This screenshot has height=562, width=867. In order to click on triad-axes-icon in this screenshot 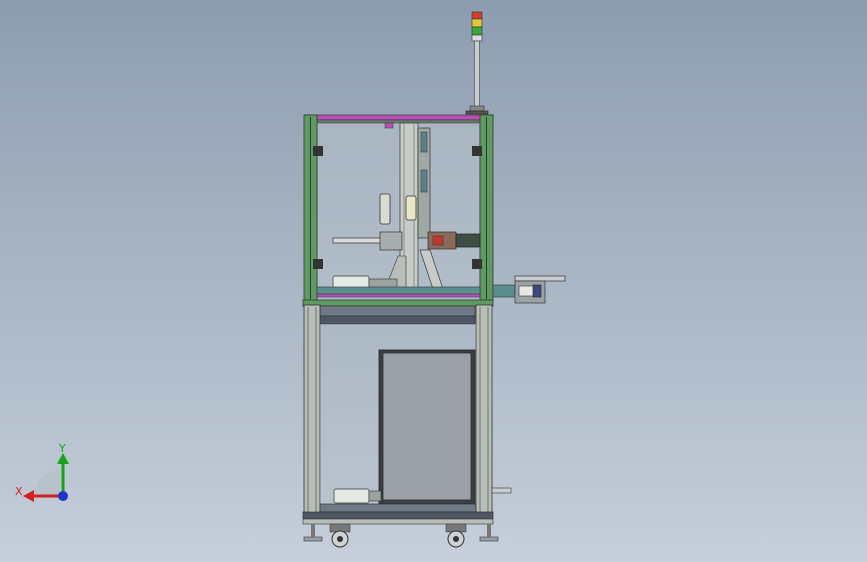, I will do `click(46, 477)`.